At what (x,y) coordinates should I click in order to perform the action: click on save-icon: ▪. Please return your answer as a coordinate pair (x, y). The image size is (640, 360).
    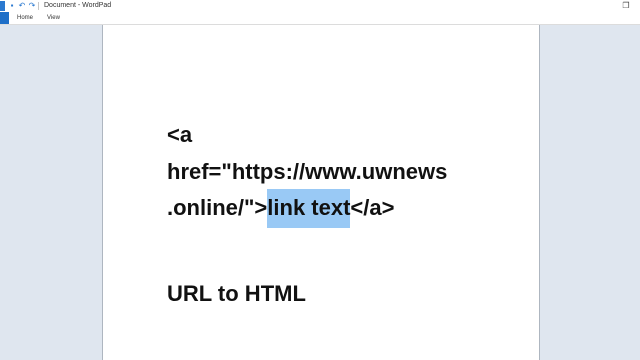
    Looking at the image, I should click on (12, 6).